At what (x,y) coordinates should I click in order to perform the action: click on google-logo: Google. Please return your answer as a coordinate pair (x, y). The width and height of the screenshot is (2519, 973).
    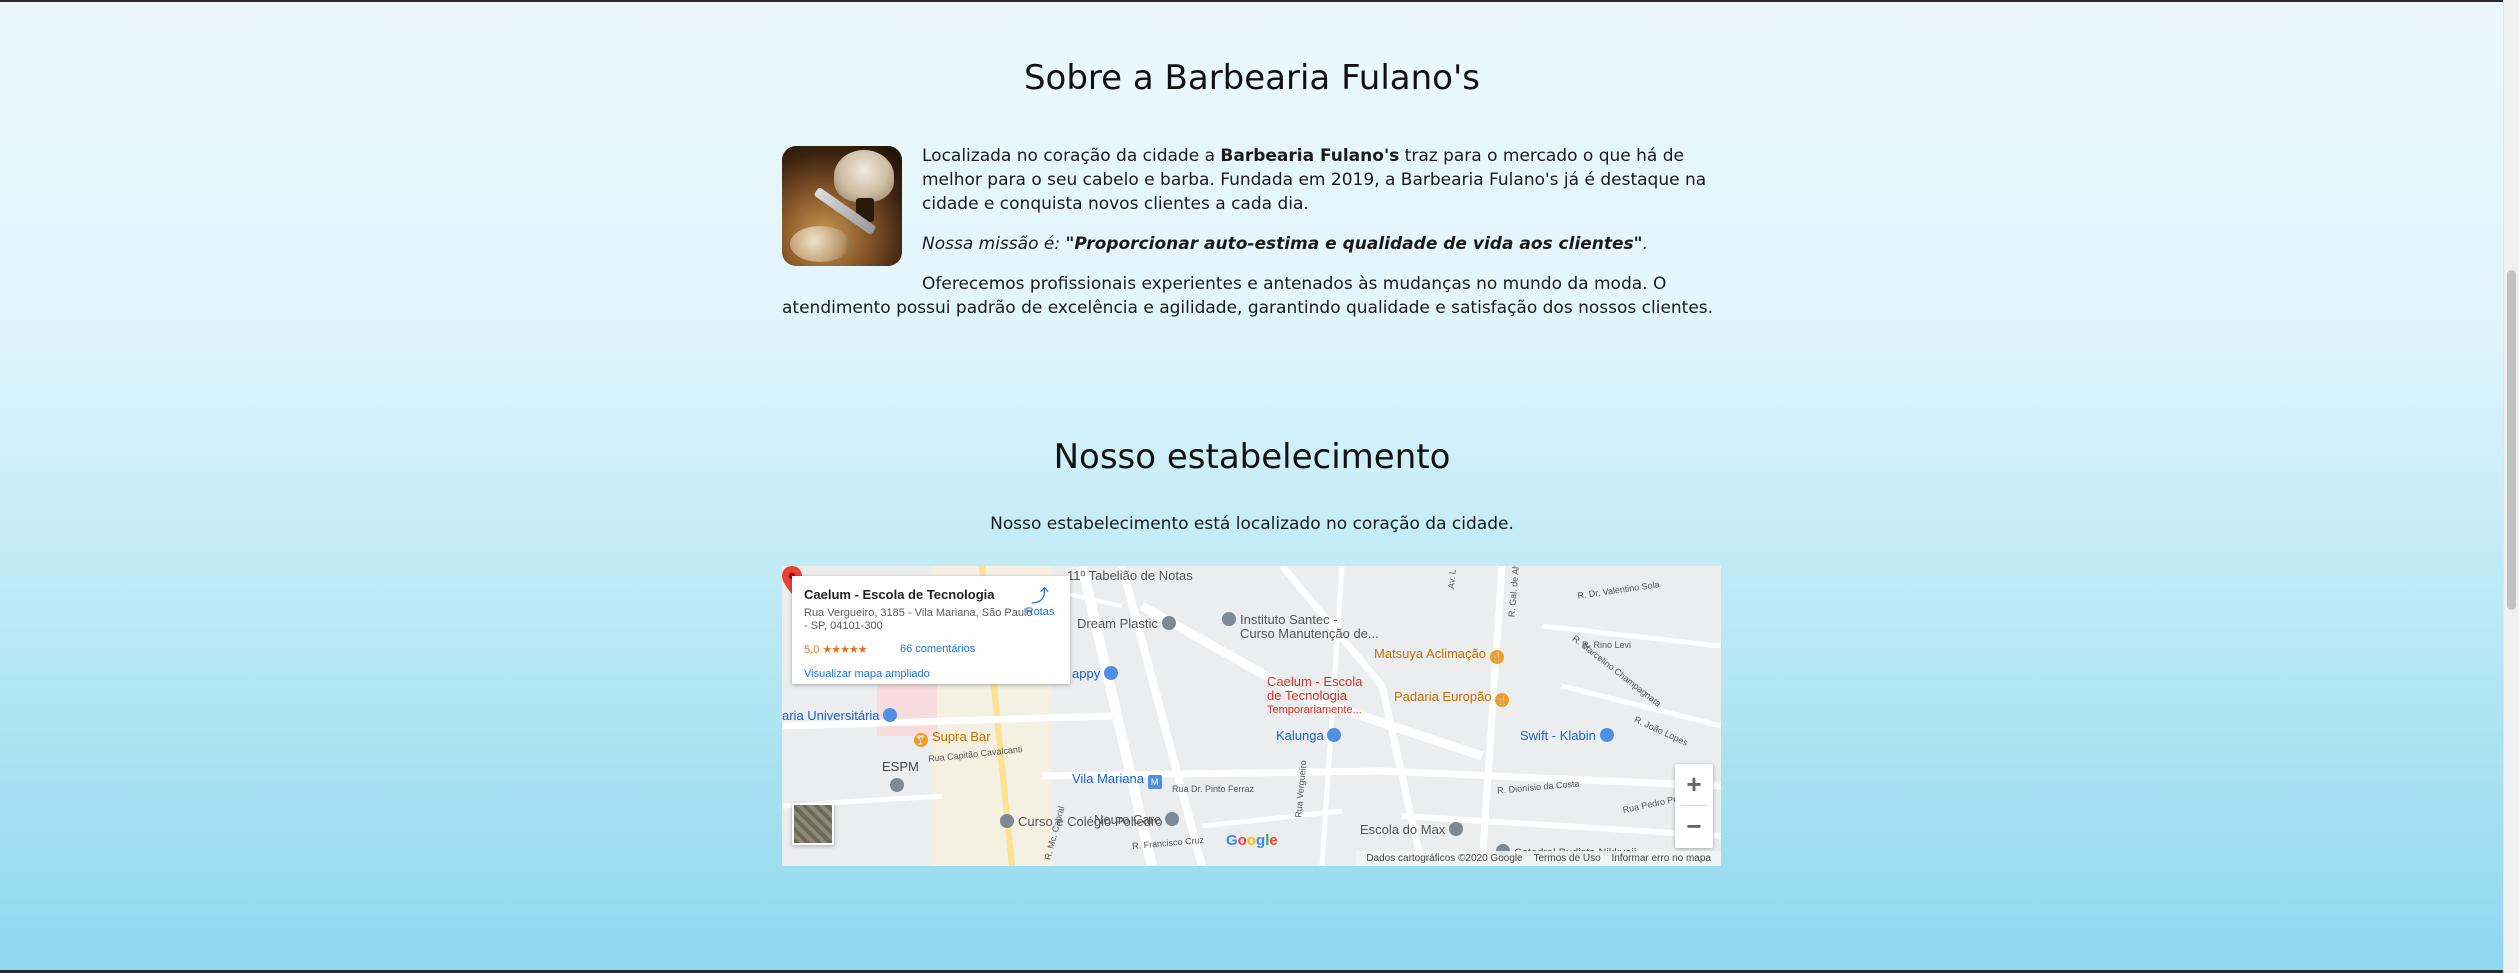
    Looking at the image, I should click on (1252, 840).